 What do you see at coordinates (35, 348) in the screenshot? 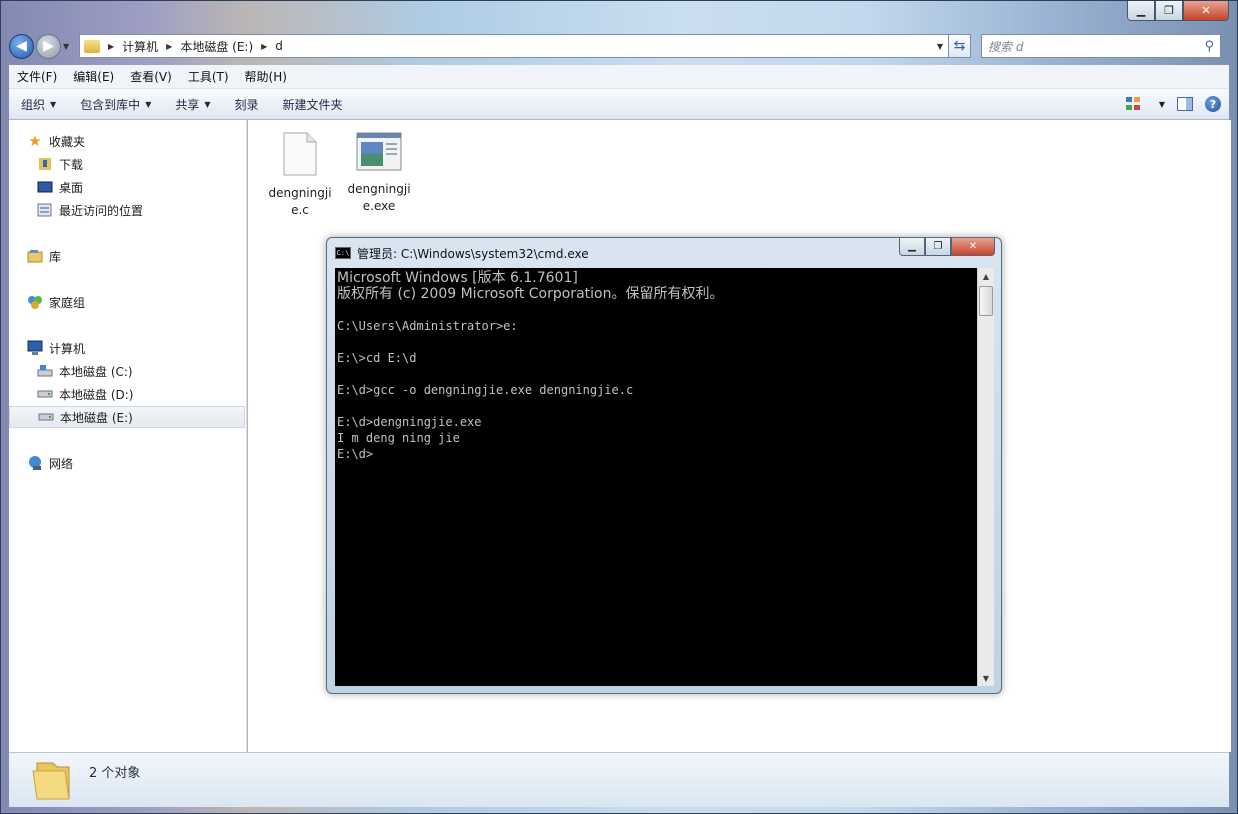
I see `computer-icon` at bounding box center [35, 348].